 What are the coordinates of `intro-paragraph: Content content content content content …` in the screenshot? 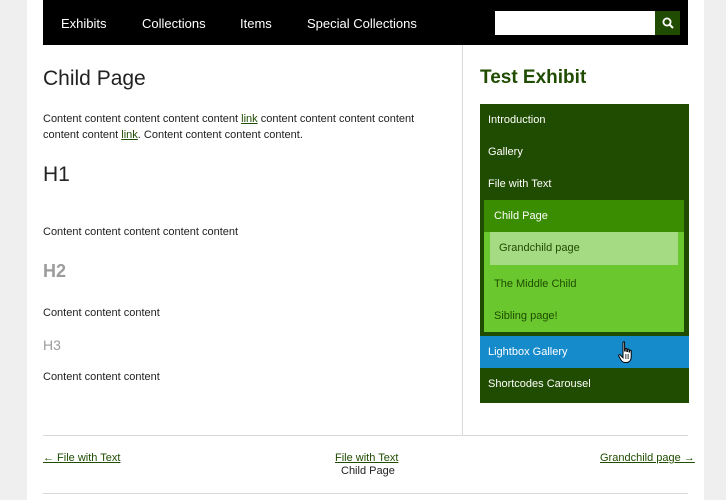 It's located at (243, 127).